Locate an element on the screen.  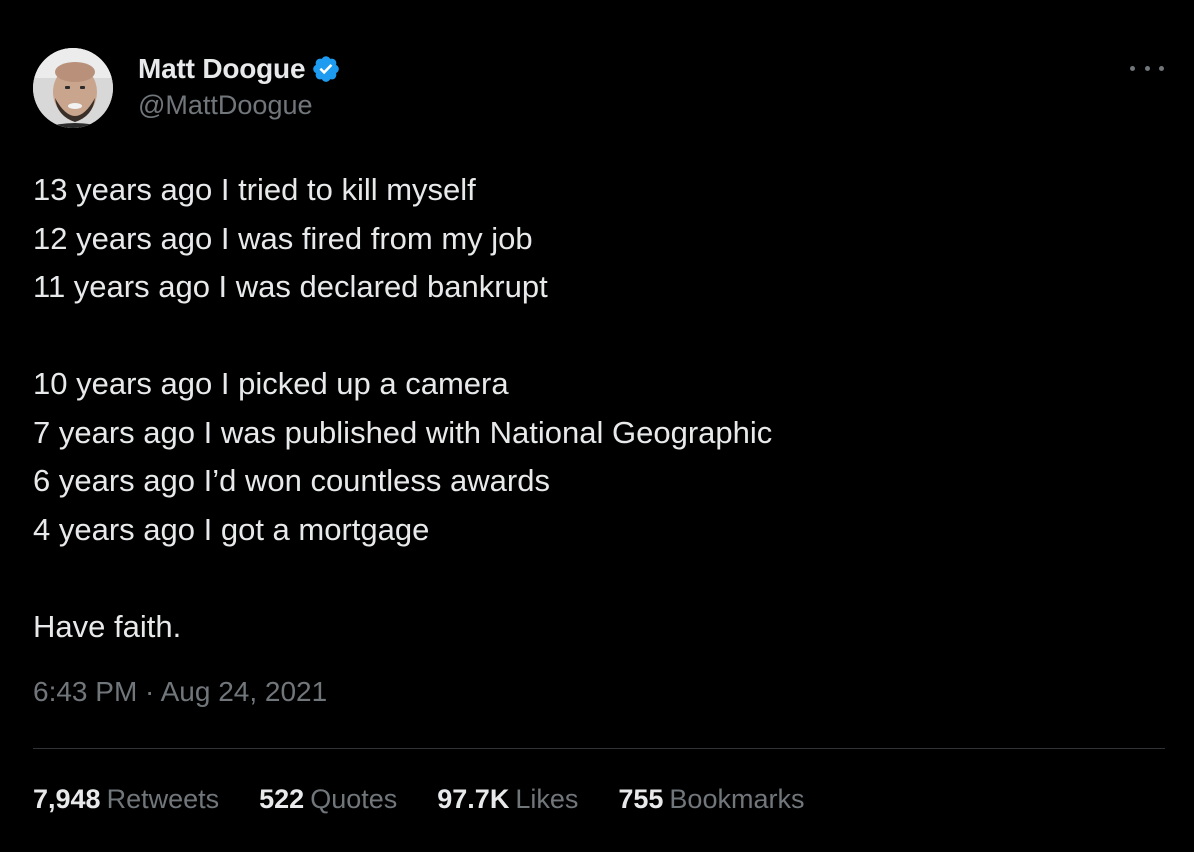
tweet-line: Have faith. is located at coordinates (107, 626).